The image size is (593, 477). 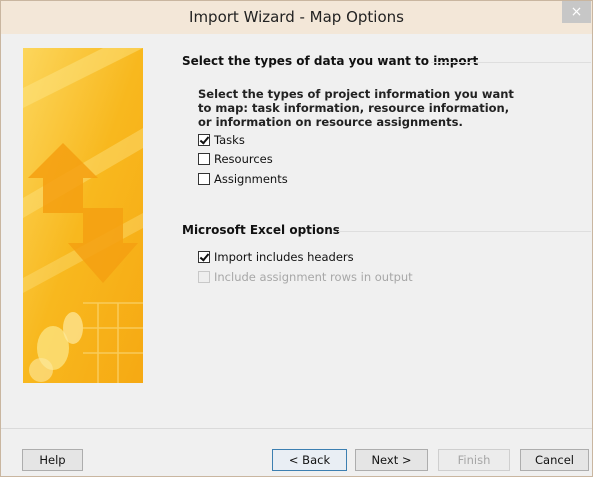 I want to click on wizard-banner-image, so click(x=83, y=215).